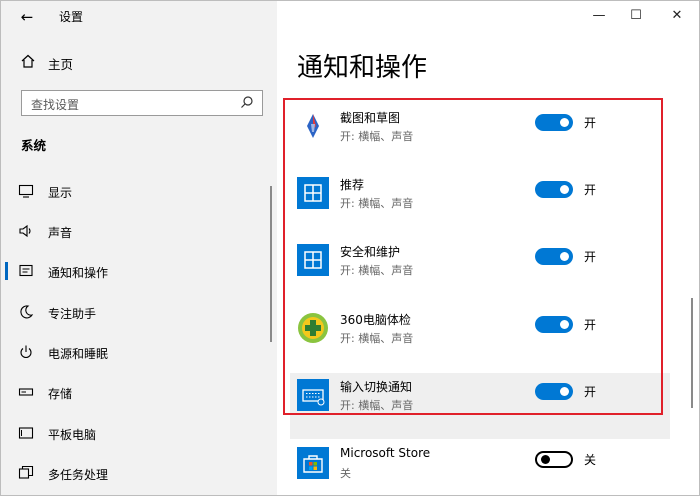  What do you see at coordinates (139, 63) in the screenshot?
I see `home-nav-item: 主页` at bounding box center [139, 63].